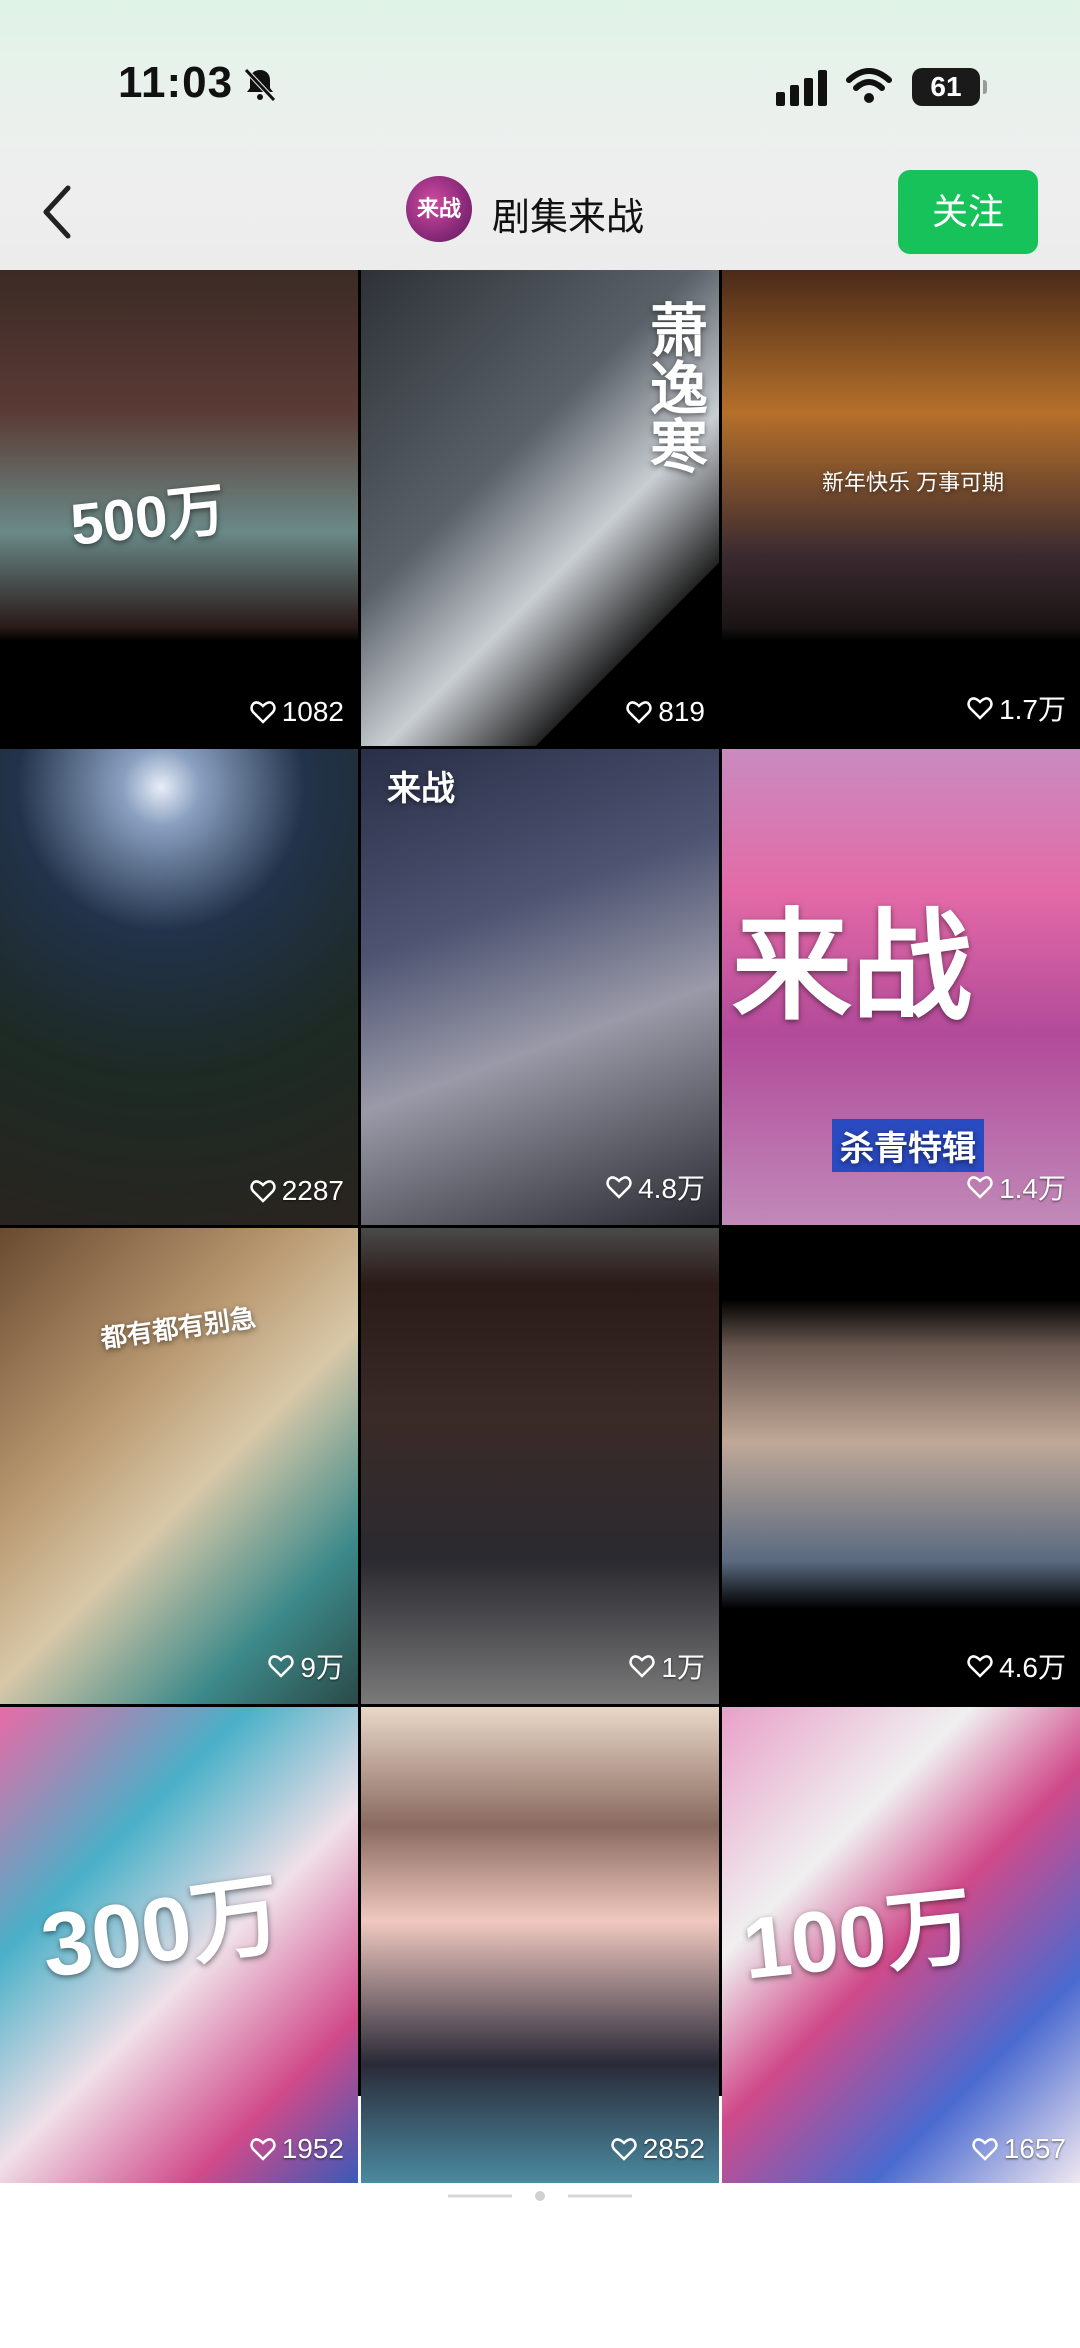 Image resolution: width=1080 pixels, height=2348 pixels. What do you see at coordinates (540, 1945) in the screenshot?
I see `video-thumb-11: 2852` at bounding box center [540, 1945].